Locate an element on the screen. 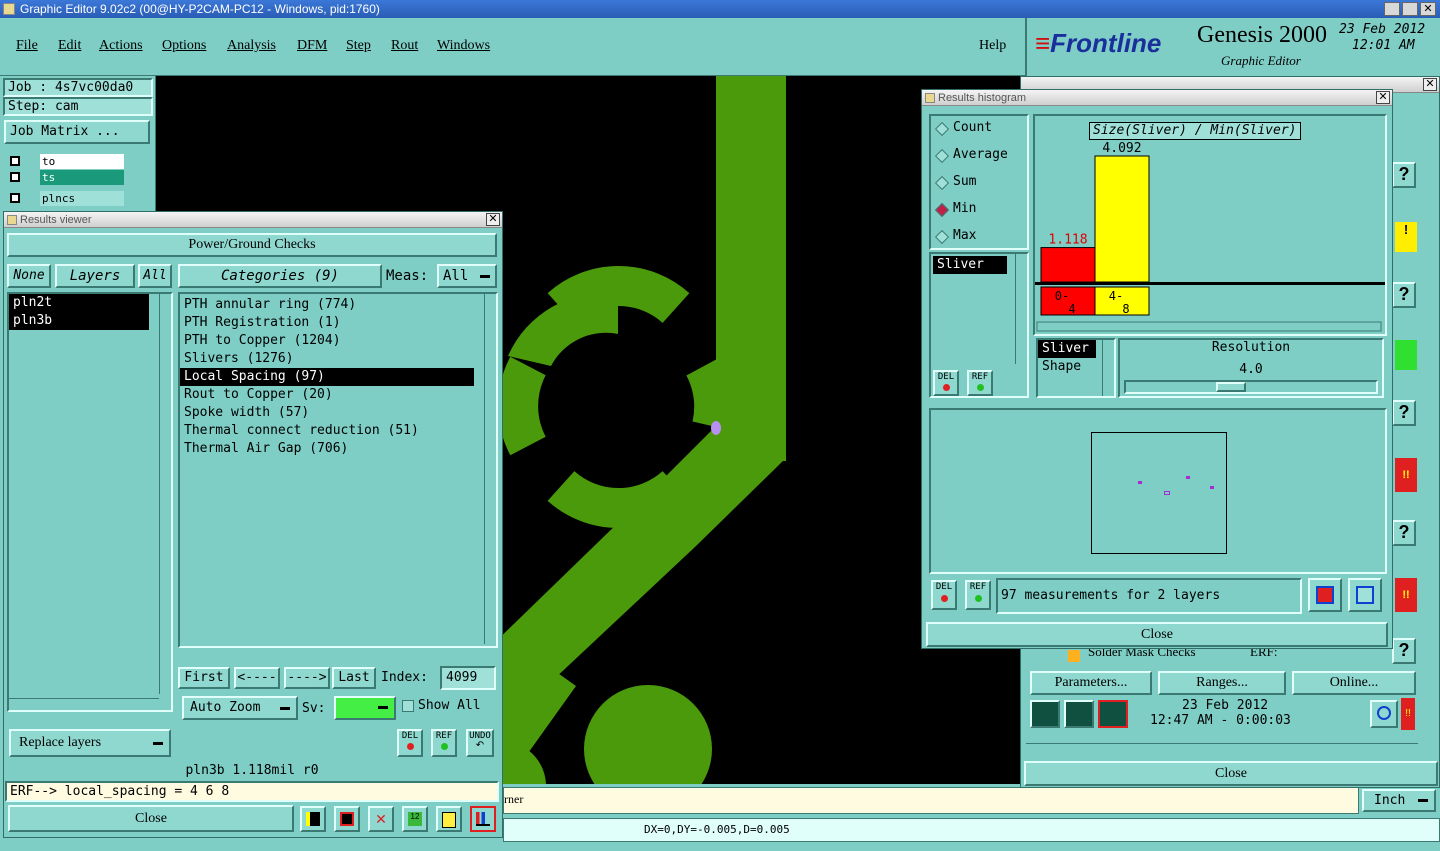 The height and width of the screenshot is (851, 1440). menu-windows: Windows is located at coordinates (463, 46).